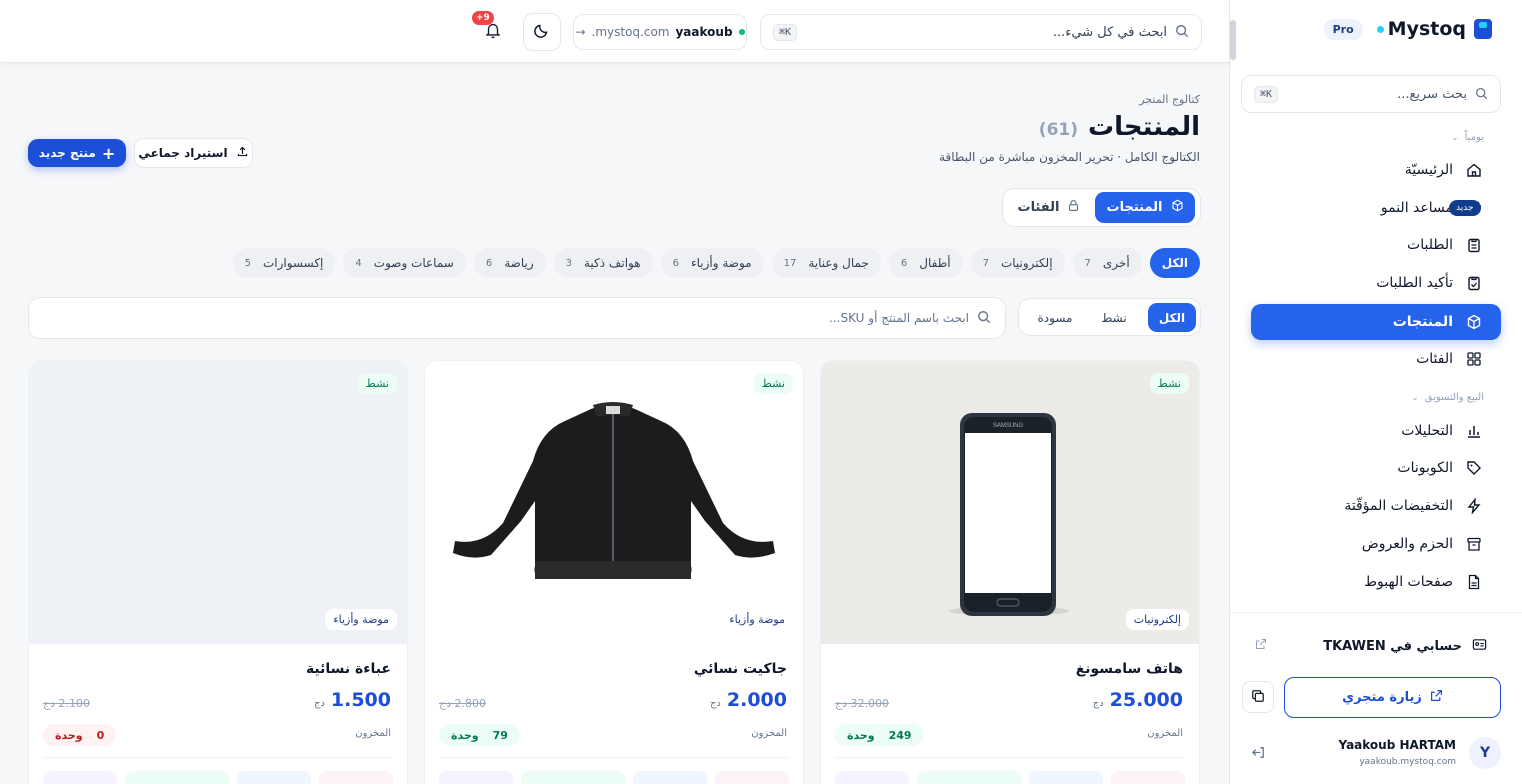 The image size is (1522, 784). What do you see at coordinates (1258, 697) in the screenshot?
I see `copy-link-button` at bounding box center [1258, 697].